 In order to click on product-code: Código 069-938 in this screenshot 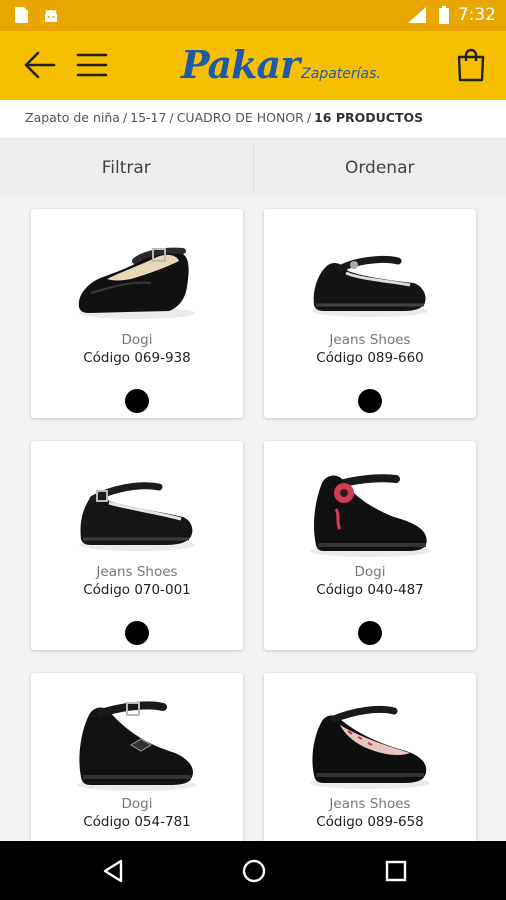, I will do `click(137, 358)`.